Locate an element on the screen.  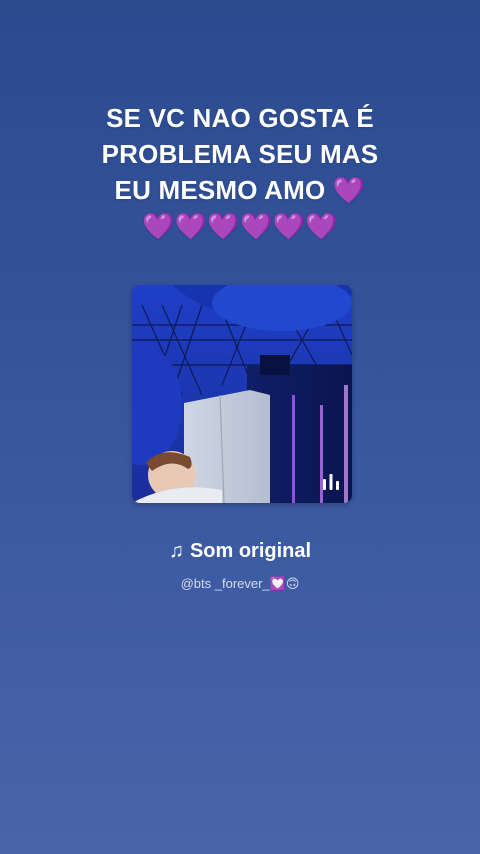
caption-line-3-text: EU MESMO AMO is located at coordinates (223, 190).